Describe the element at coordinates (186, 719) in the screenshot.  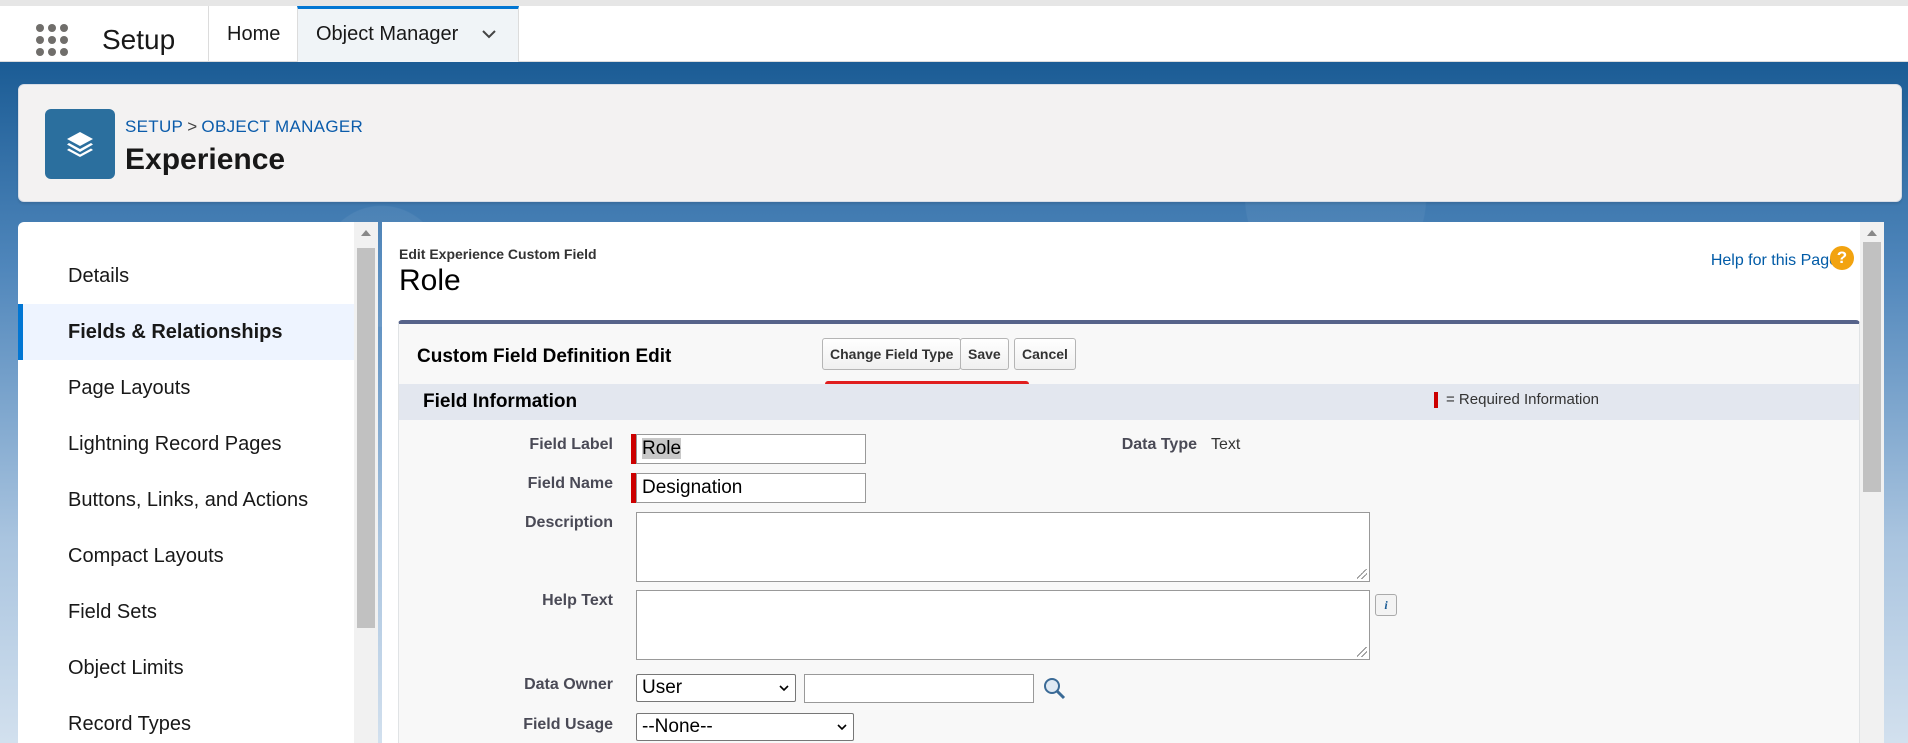
I see `sidebar-item-record-types: Record Types` at that location.